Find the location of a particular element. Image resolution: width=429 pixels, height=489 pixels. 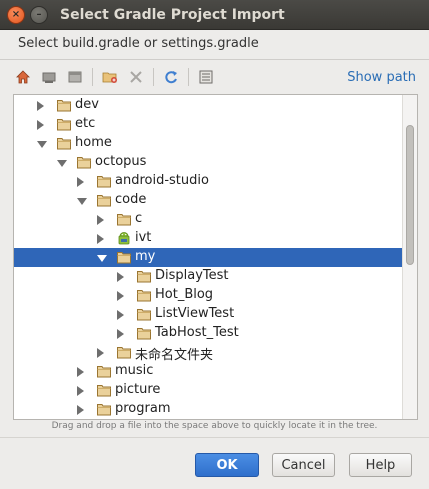

minimize-window-button: – is located at coordinates (39, 14).